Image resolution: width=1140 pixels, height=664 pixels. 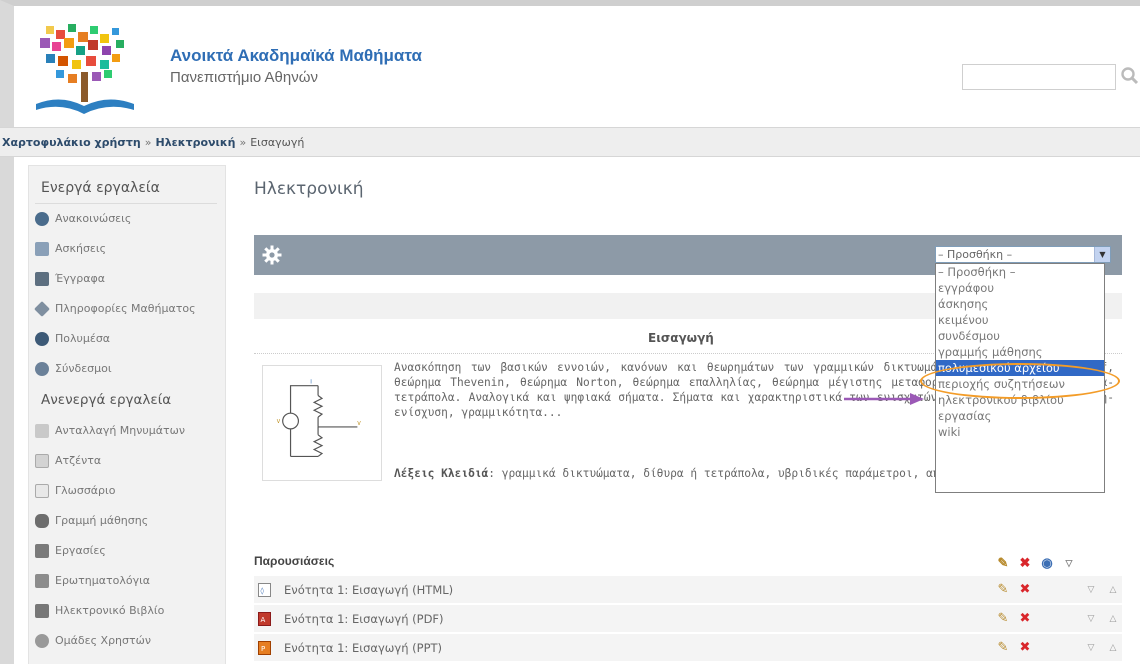 What do you see at coordinates (1047, 563) in the screenshot?
I see `visibility-icon: ◉` at bounding box center [1047, 563].